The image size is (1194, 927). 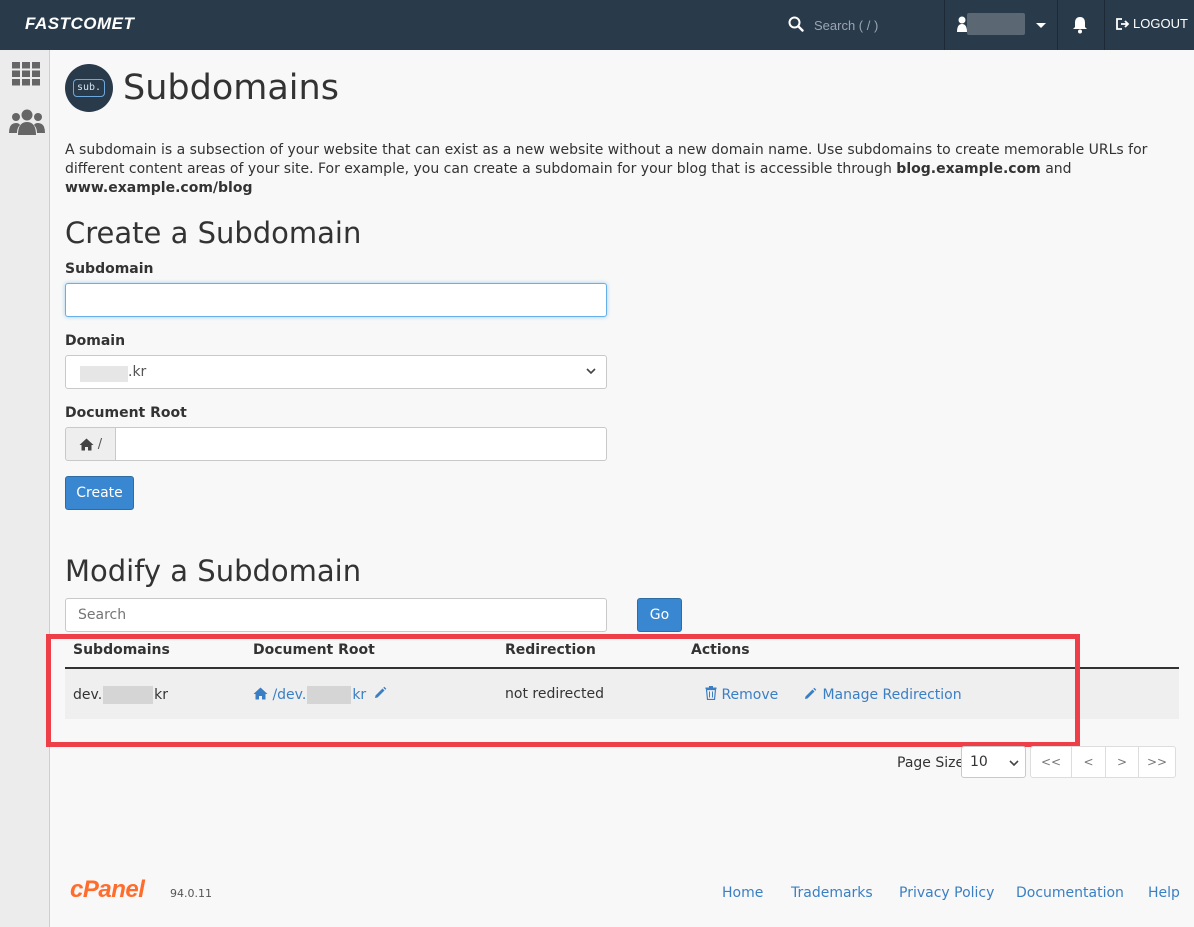 What do you see at coordinates (109, 269) in the screenshot?
I see `subdomain-label: Subdomain` at bounding box center [109, 269].